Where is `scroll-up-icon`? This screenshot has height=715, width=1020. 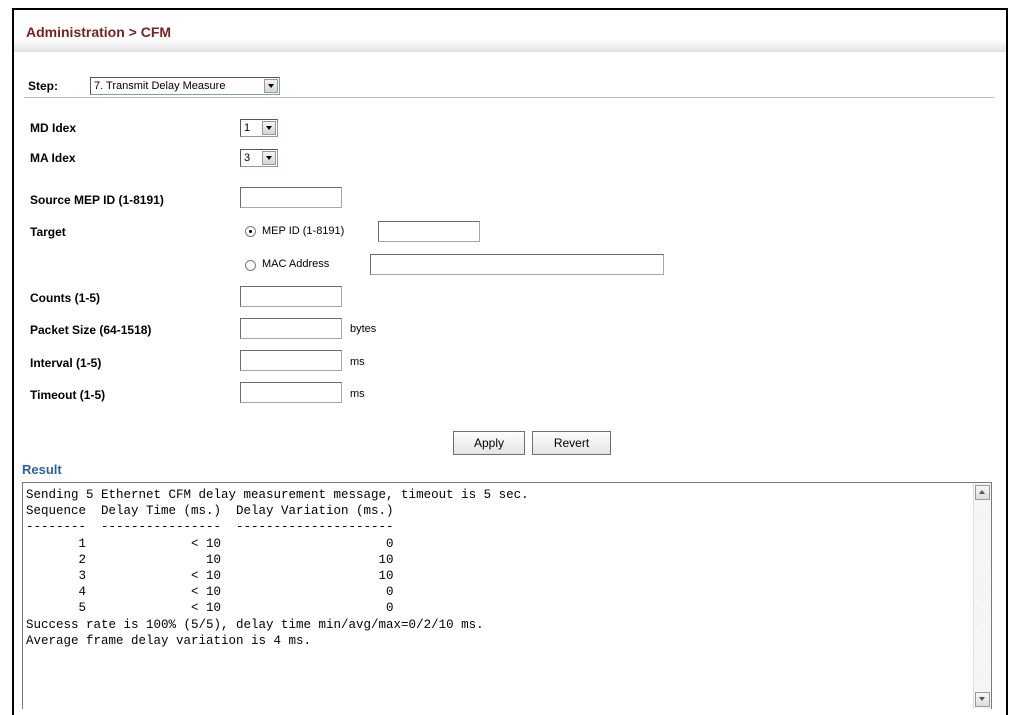 scroll-up-icon is located at coordinates (982, 492).